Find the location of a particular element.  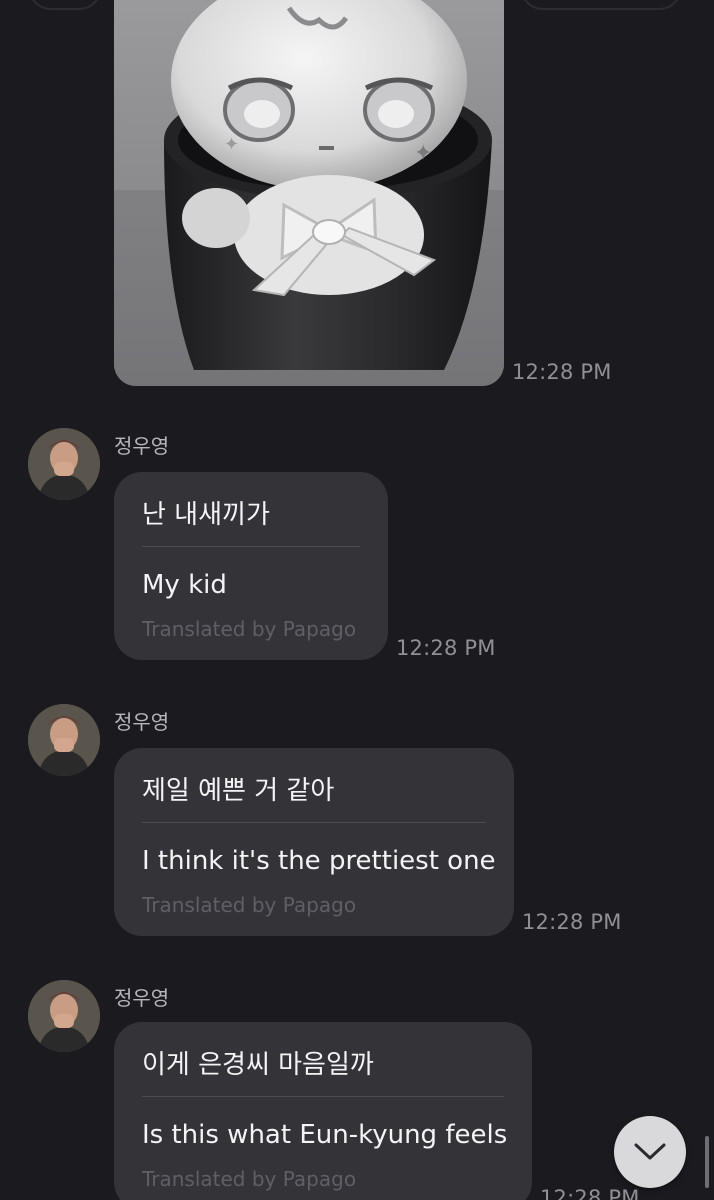

original-text: 난 내새끼가 is located at coordinates (206, 515).